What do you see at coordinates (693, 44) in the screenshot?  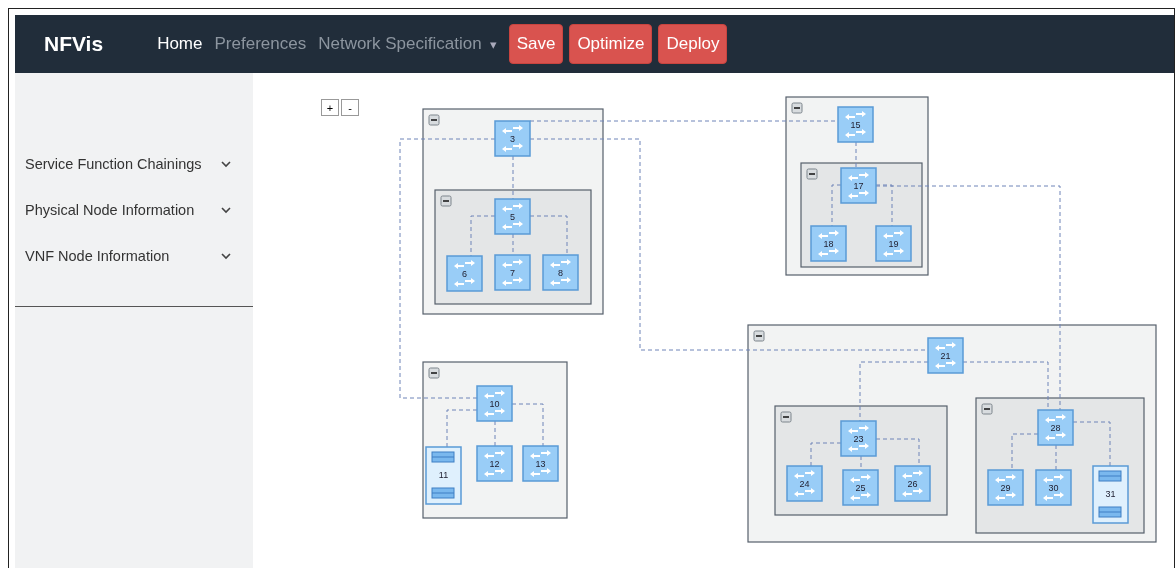 I see `action-button: Deploy` at bounding box center [693, 44].